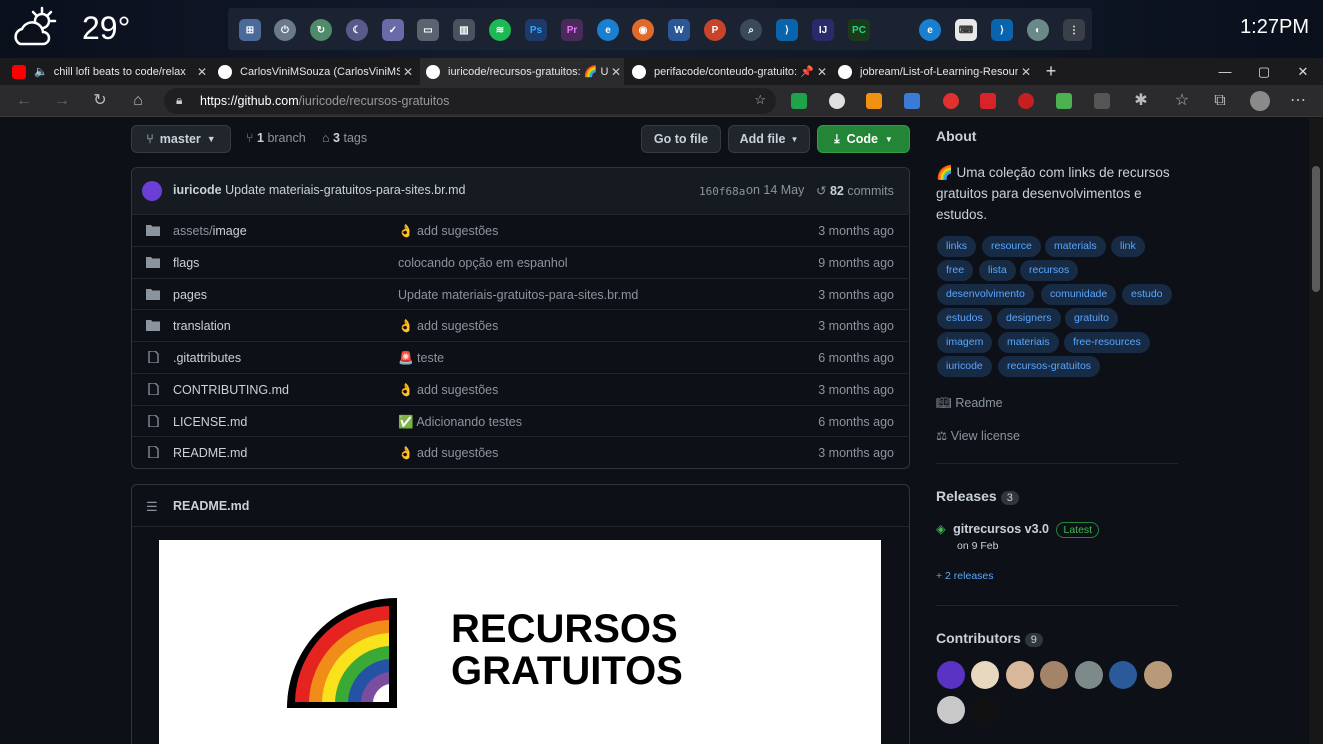 Image resolution: width=1323 pixels, height=744 pixels. What do you see at coordinates (1051, 71) in the screenshot?
I see `new-tab-button: +` at bounding box center [1051, 71].